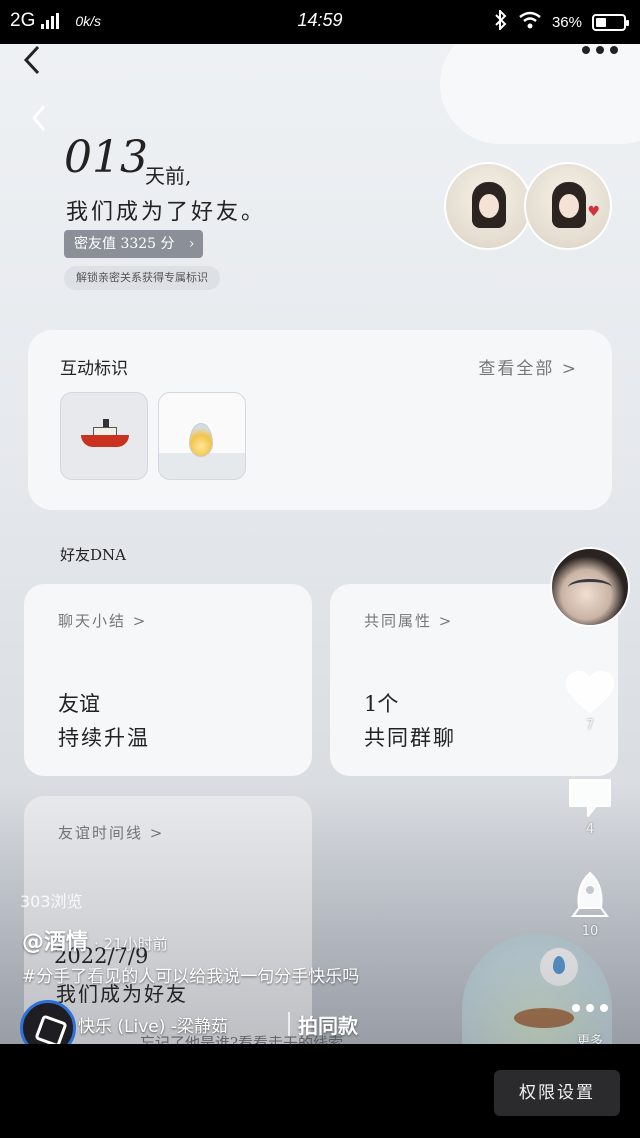 The height and width of the screenshot is (1138, 640). I want to click on share-icon, so click(590, 894).